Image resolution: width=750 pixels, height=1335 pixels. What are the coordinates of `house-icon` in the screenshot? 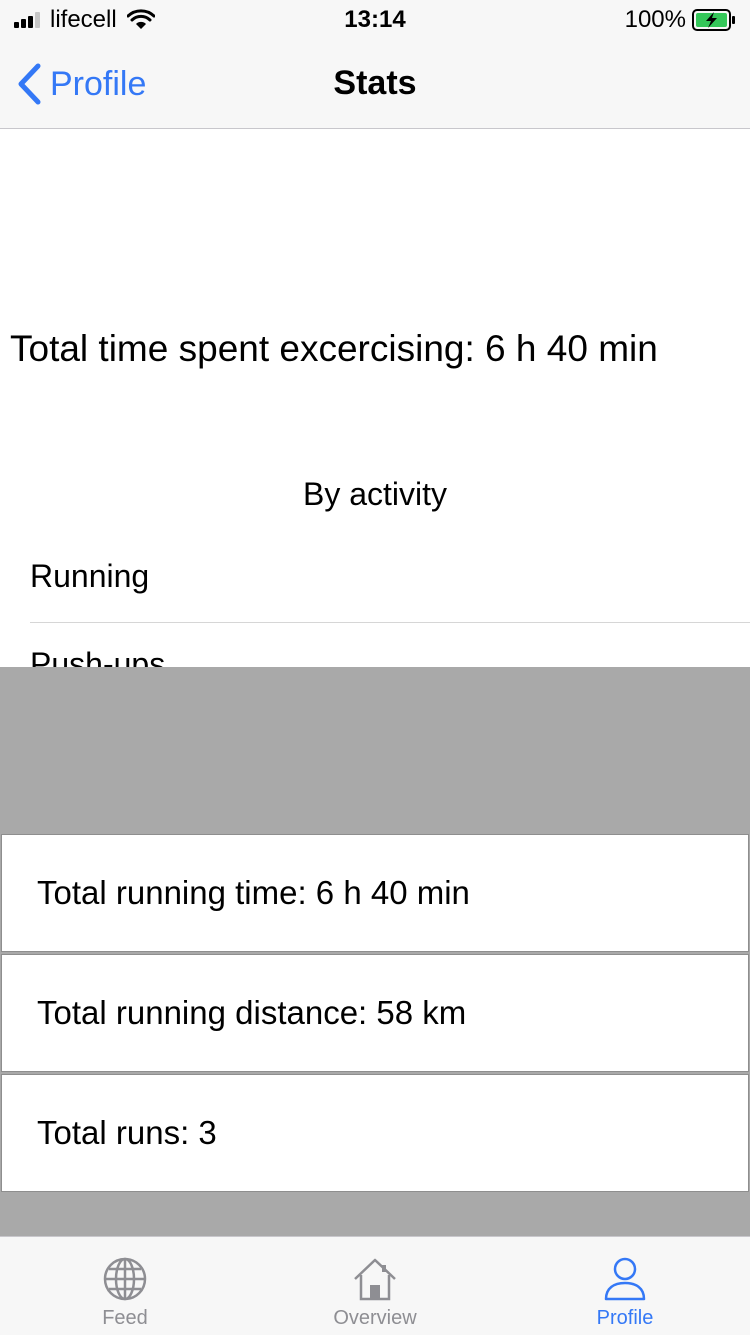 It's located at (375, 1279).